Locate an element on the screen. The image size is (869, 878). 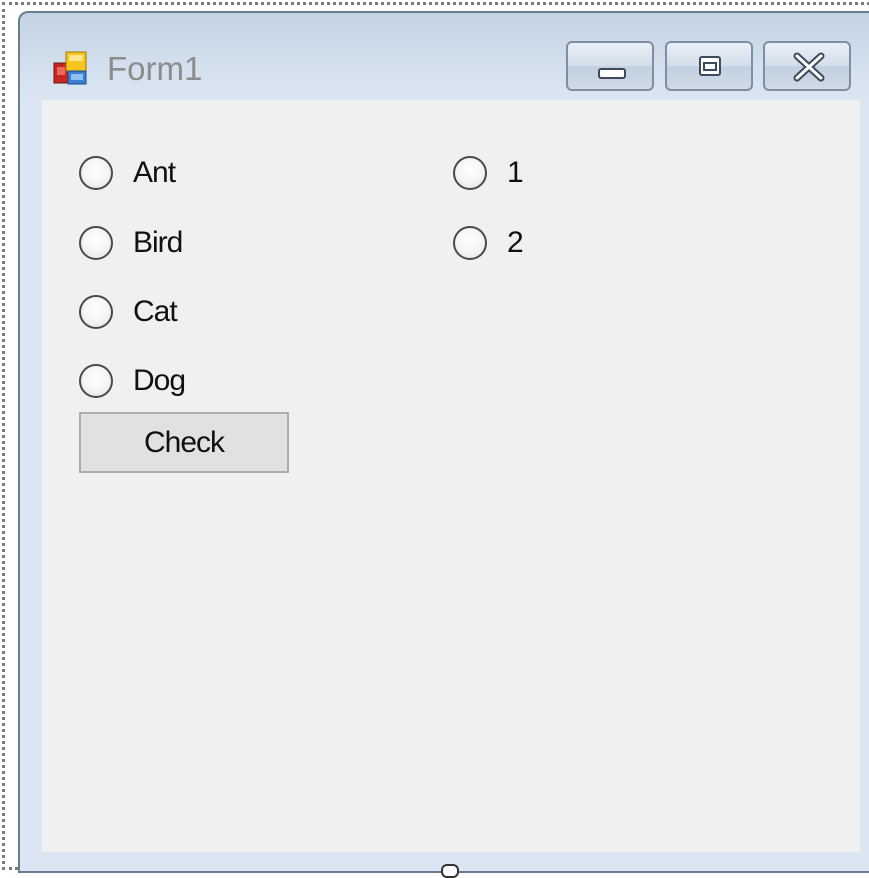
radio-1: 1 is located at coordinates (488, 173).